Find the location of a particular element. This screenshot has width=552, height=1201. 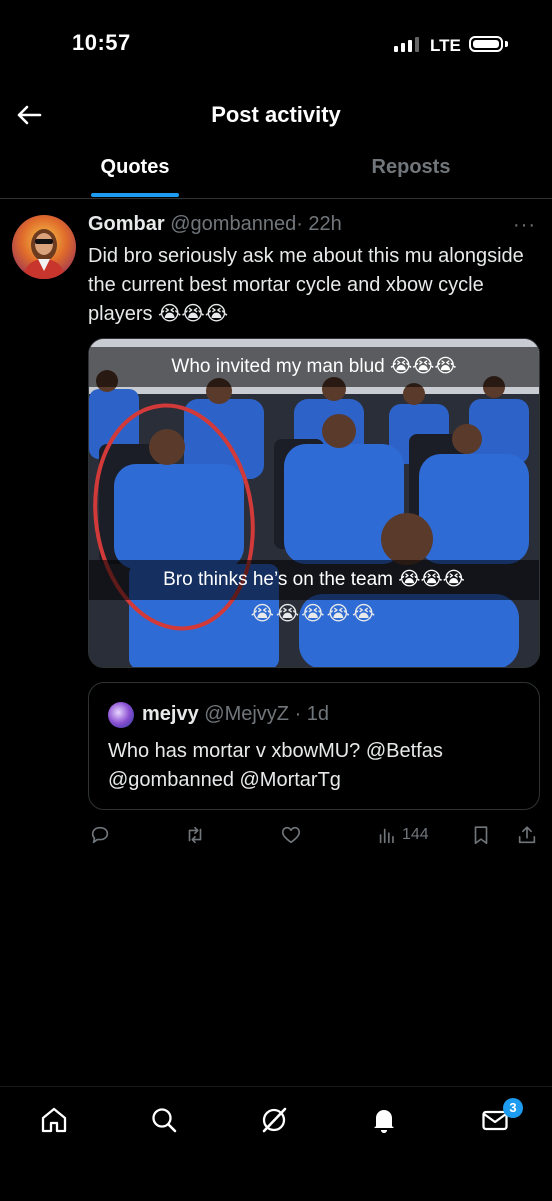

nav-search is located at coordinates (164, 1120).